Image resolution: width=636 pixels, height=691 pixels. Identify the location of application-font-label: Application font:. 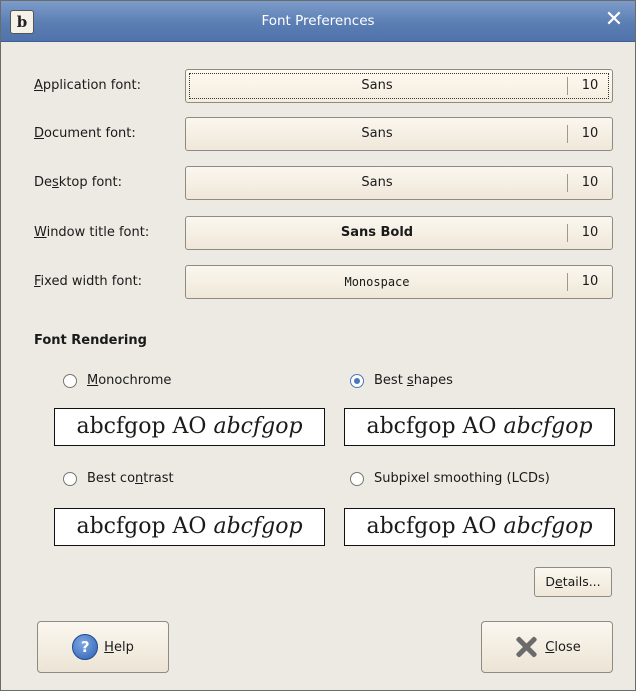
(88, 85).